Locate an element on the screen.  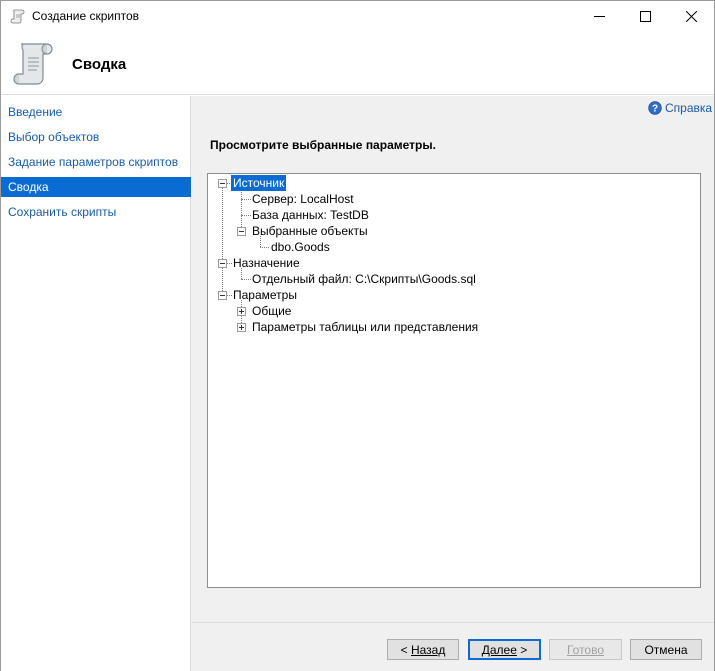
cancel-button: Отмена is located at coordinates (666, 649).